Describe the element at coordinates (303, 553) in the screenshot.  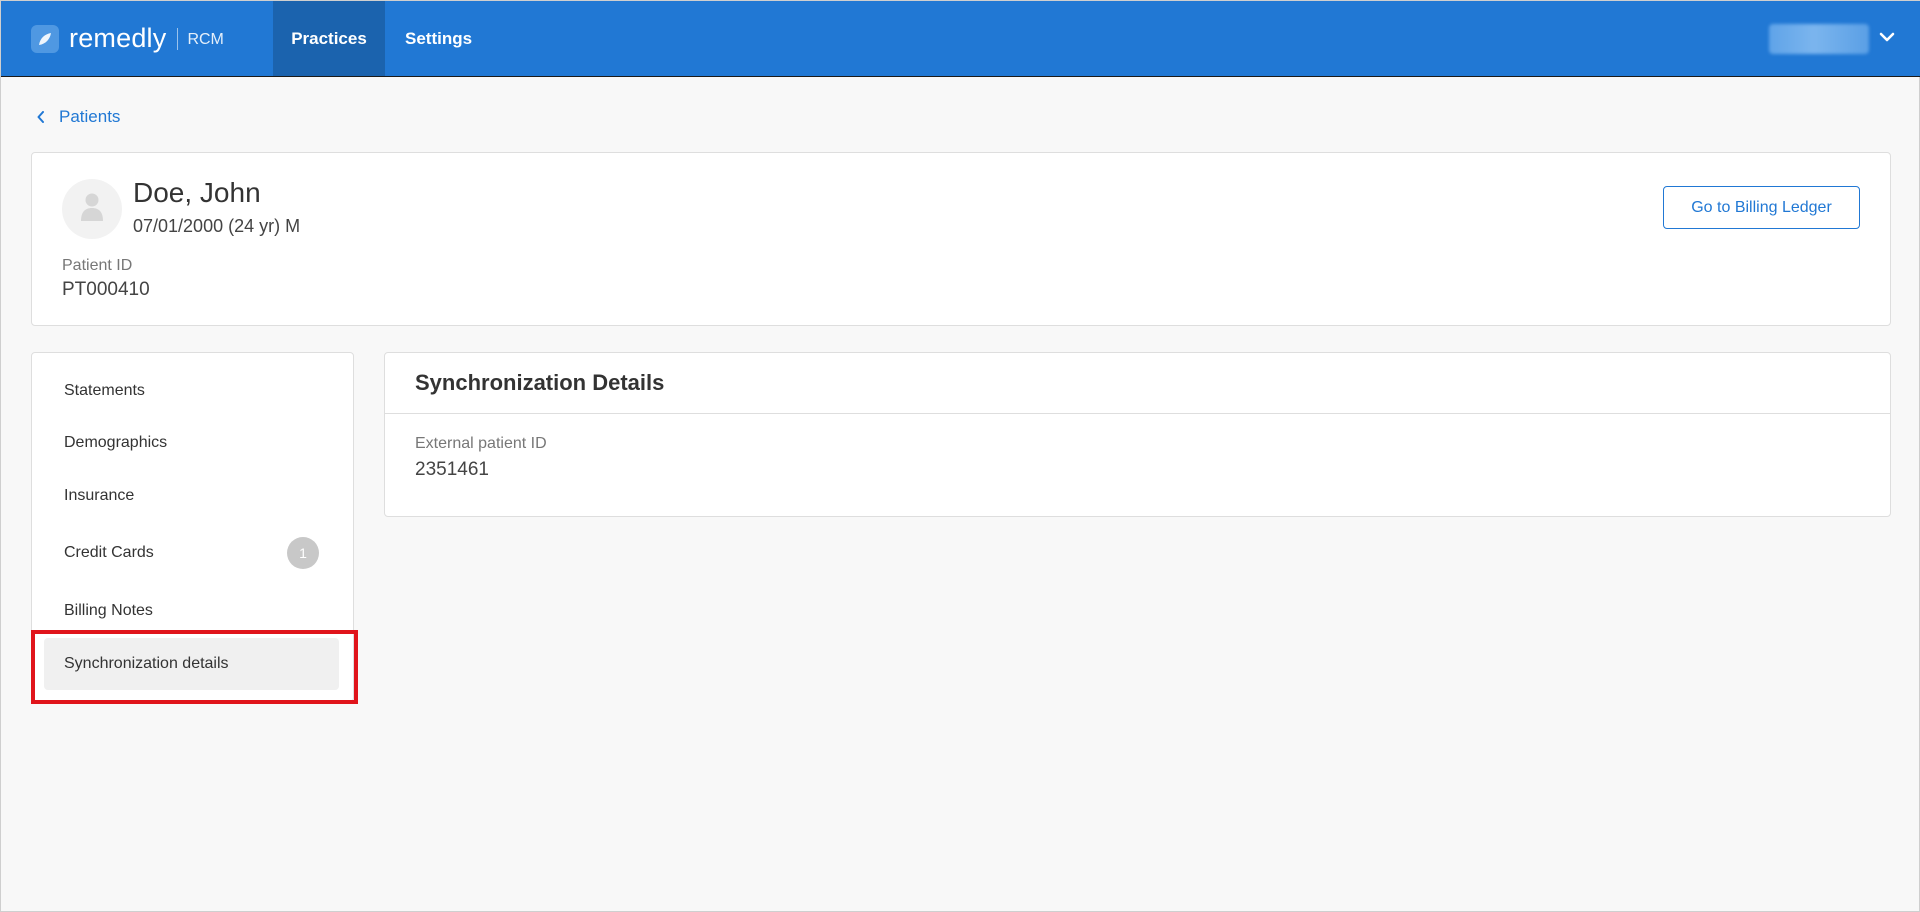
I see `credit-cards-count-badge: 1` at that location.